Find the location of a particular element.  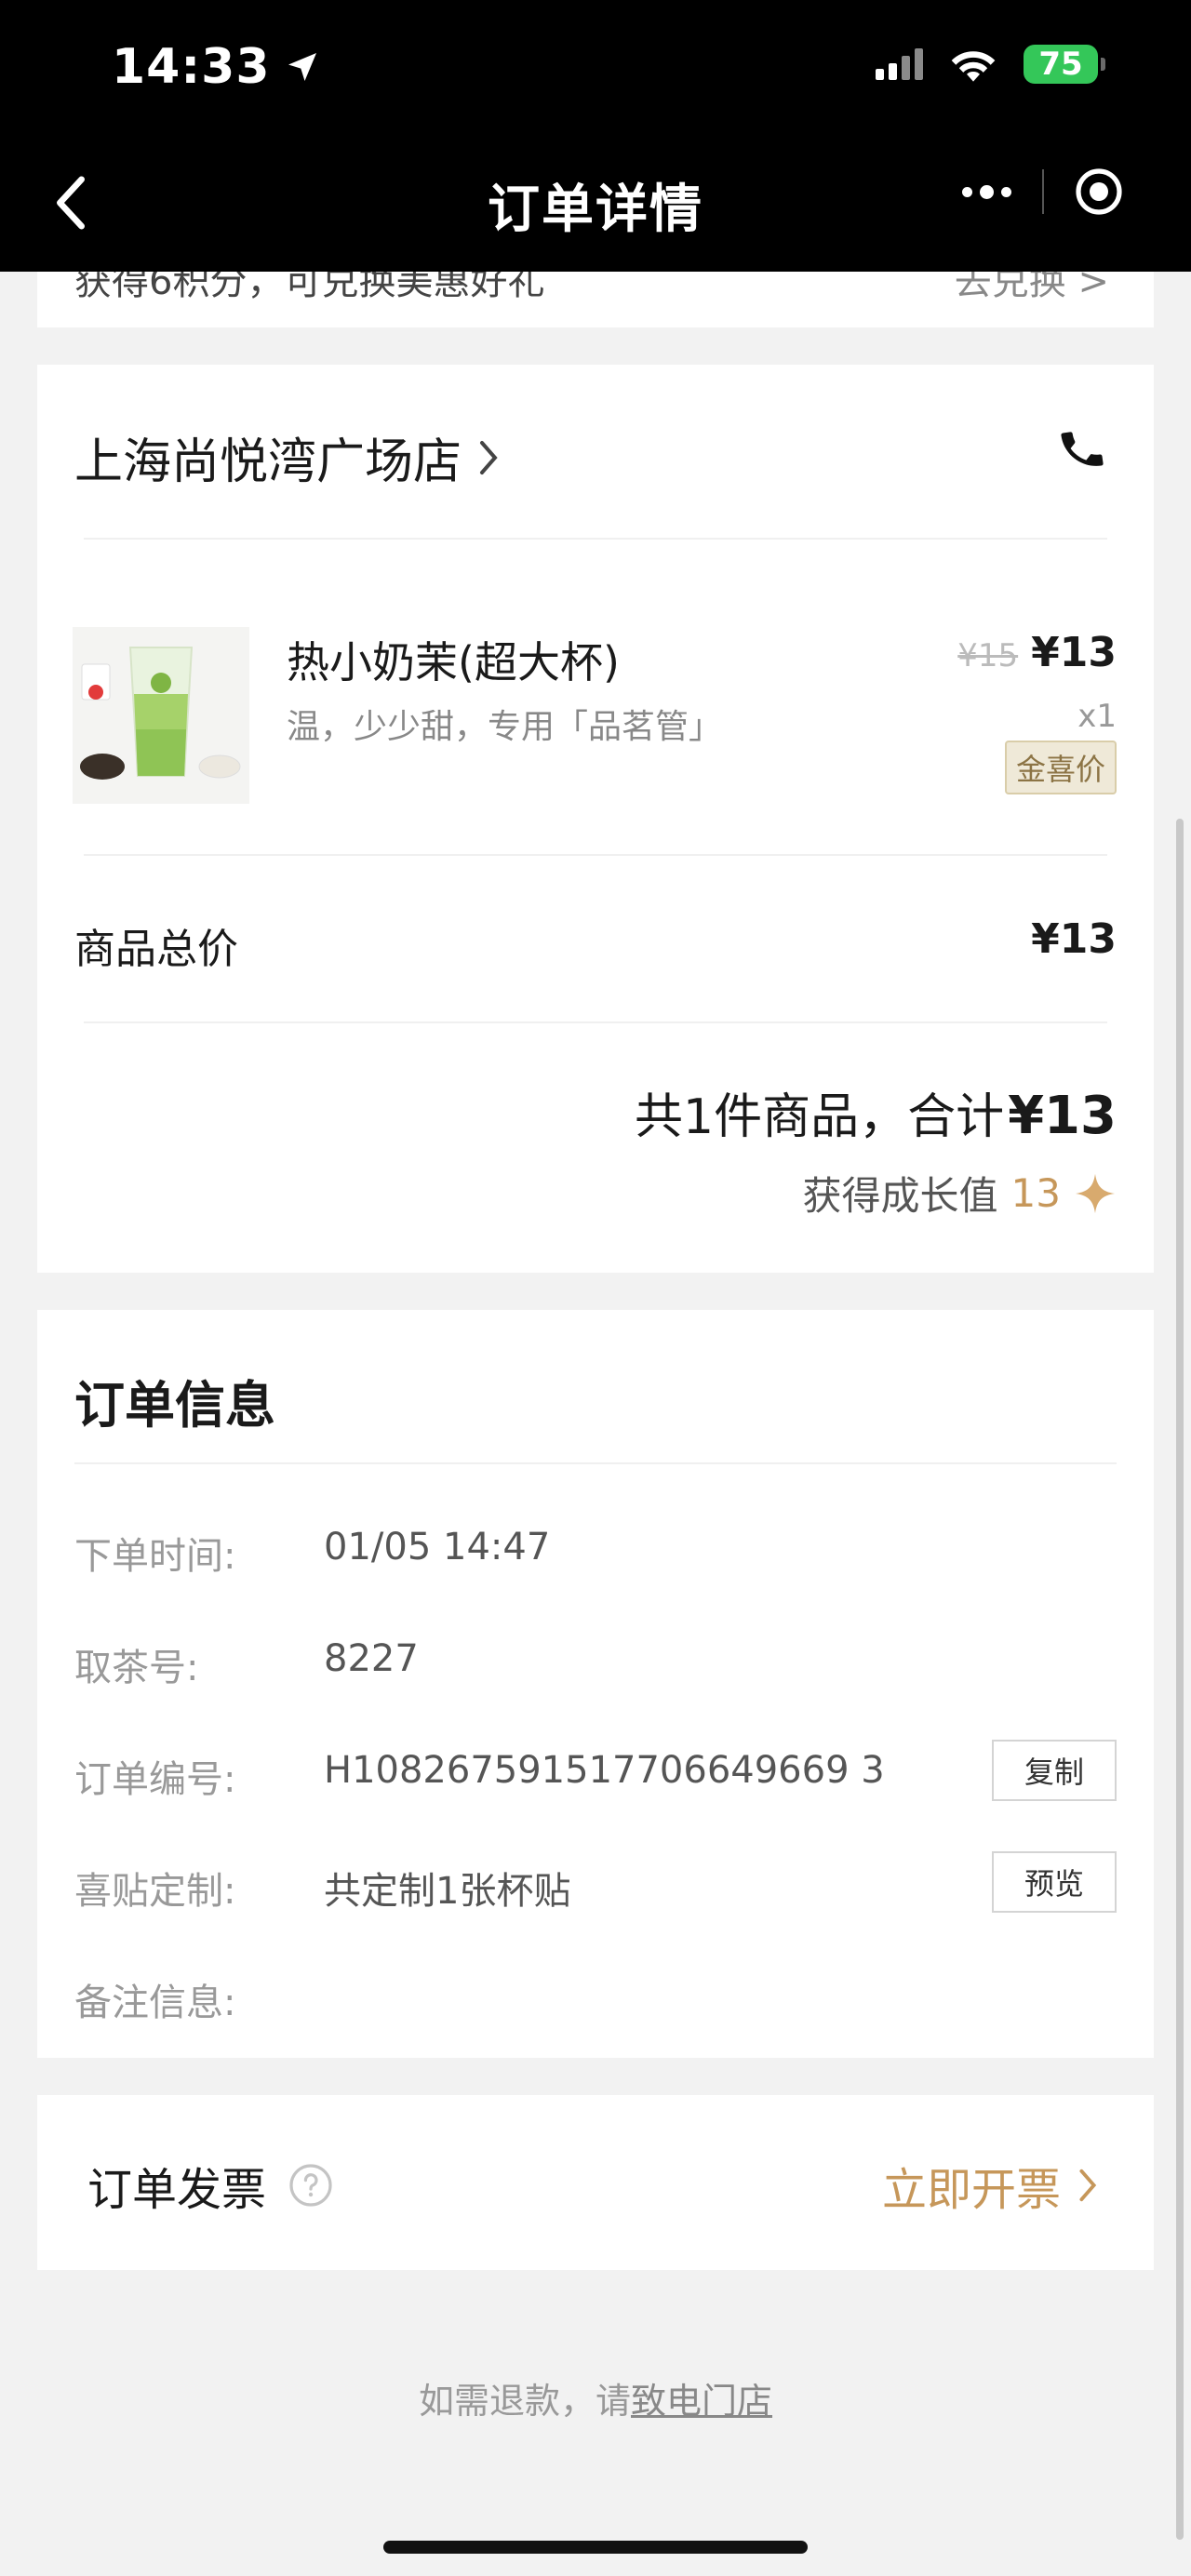

location-arrow-icon is located at coordinates (302, 67).